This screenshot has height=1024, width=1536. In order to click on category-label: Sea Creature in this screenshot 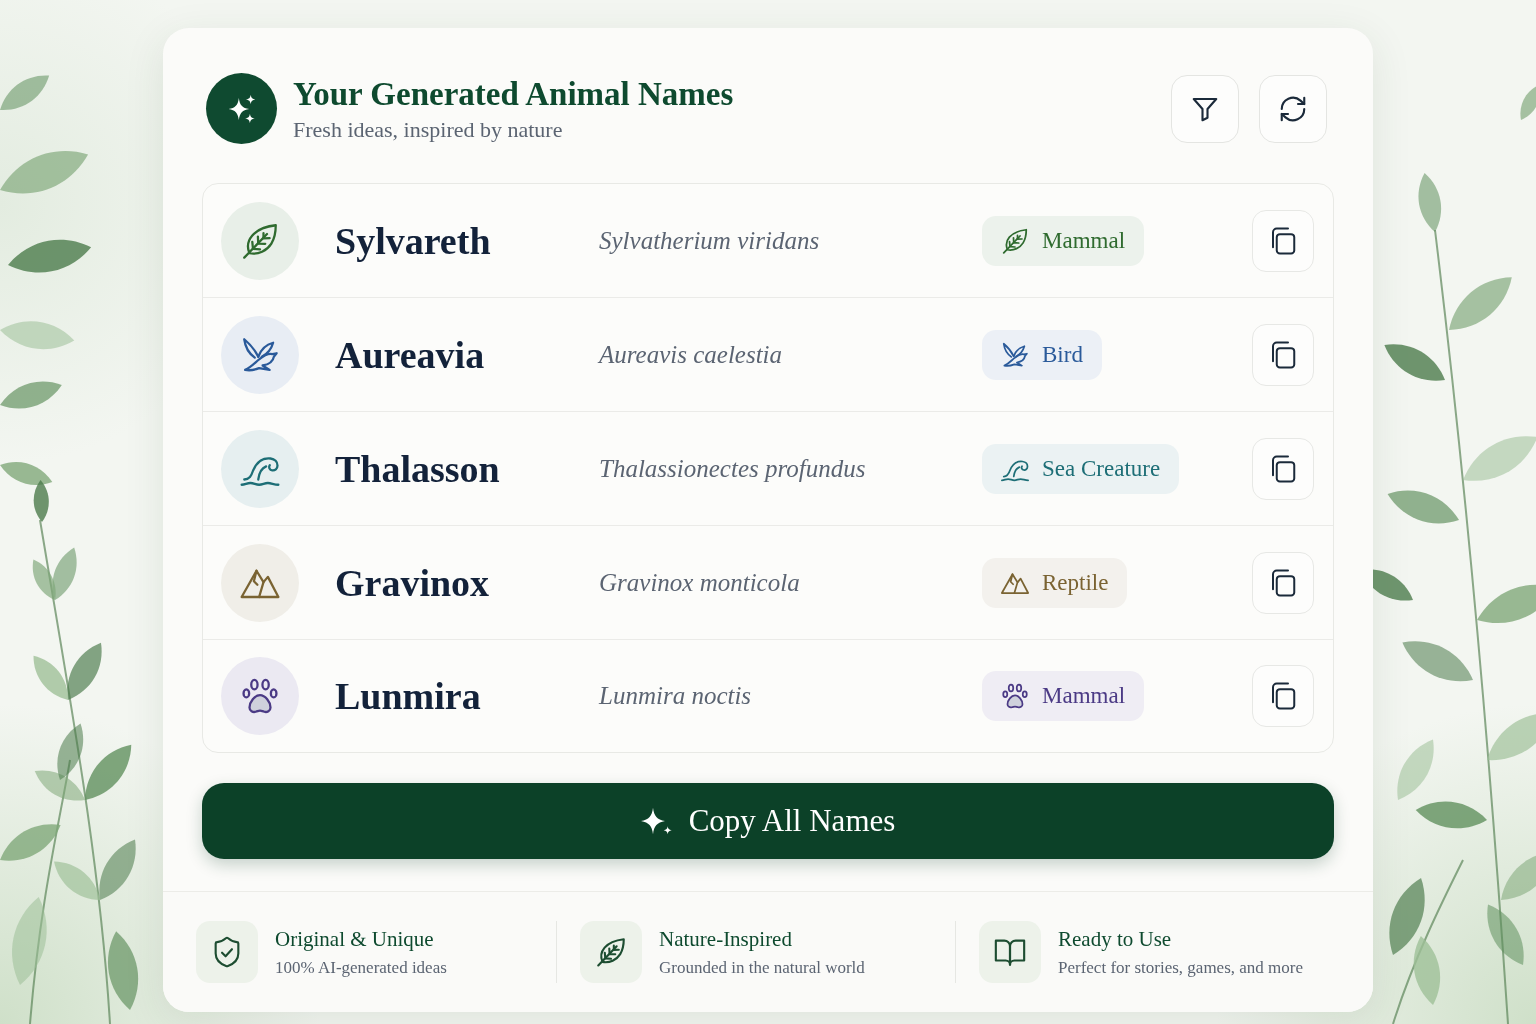, I will do `click(1101, 468)`.